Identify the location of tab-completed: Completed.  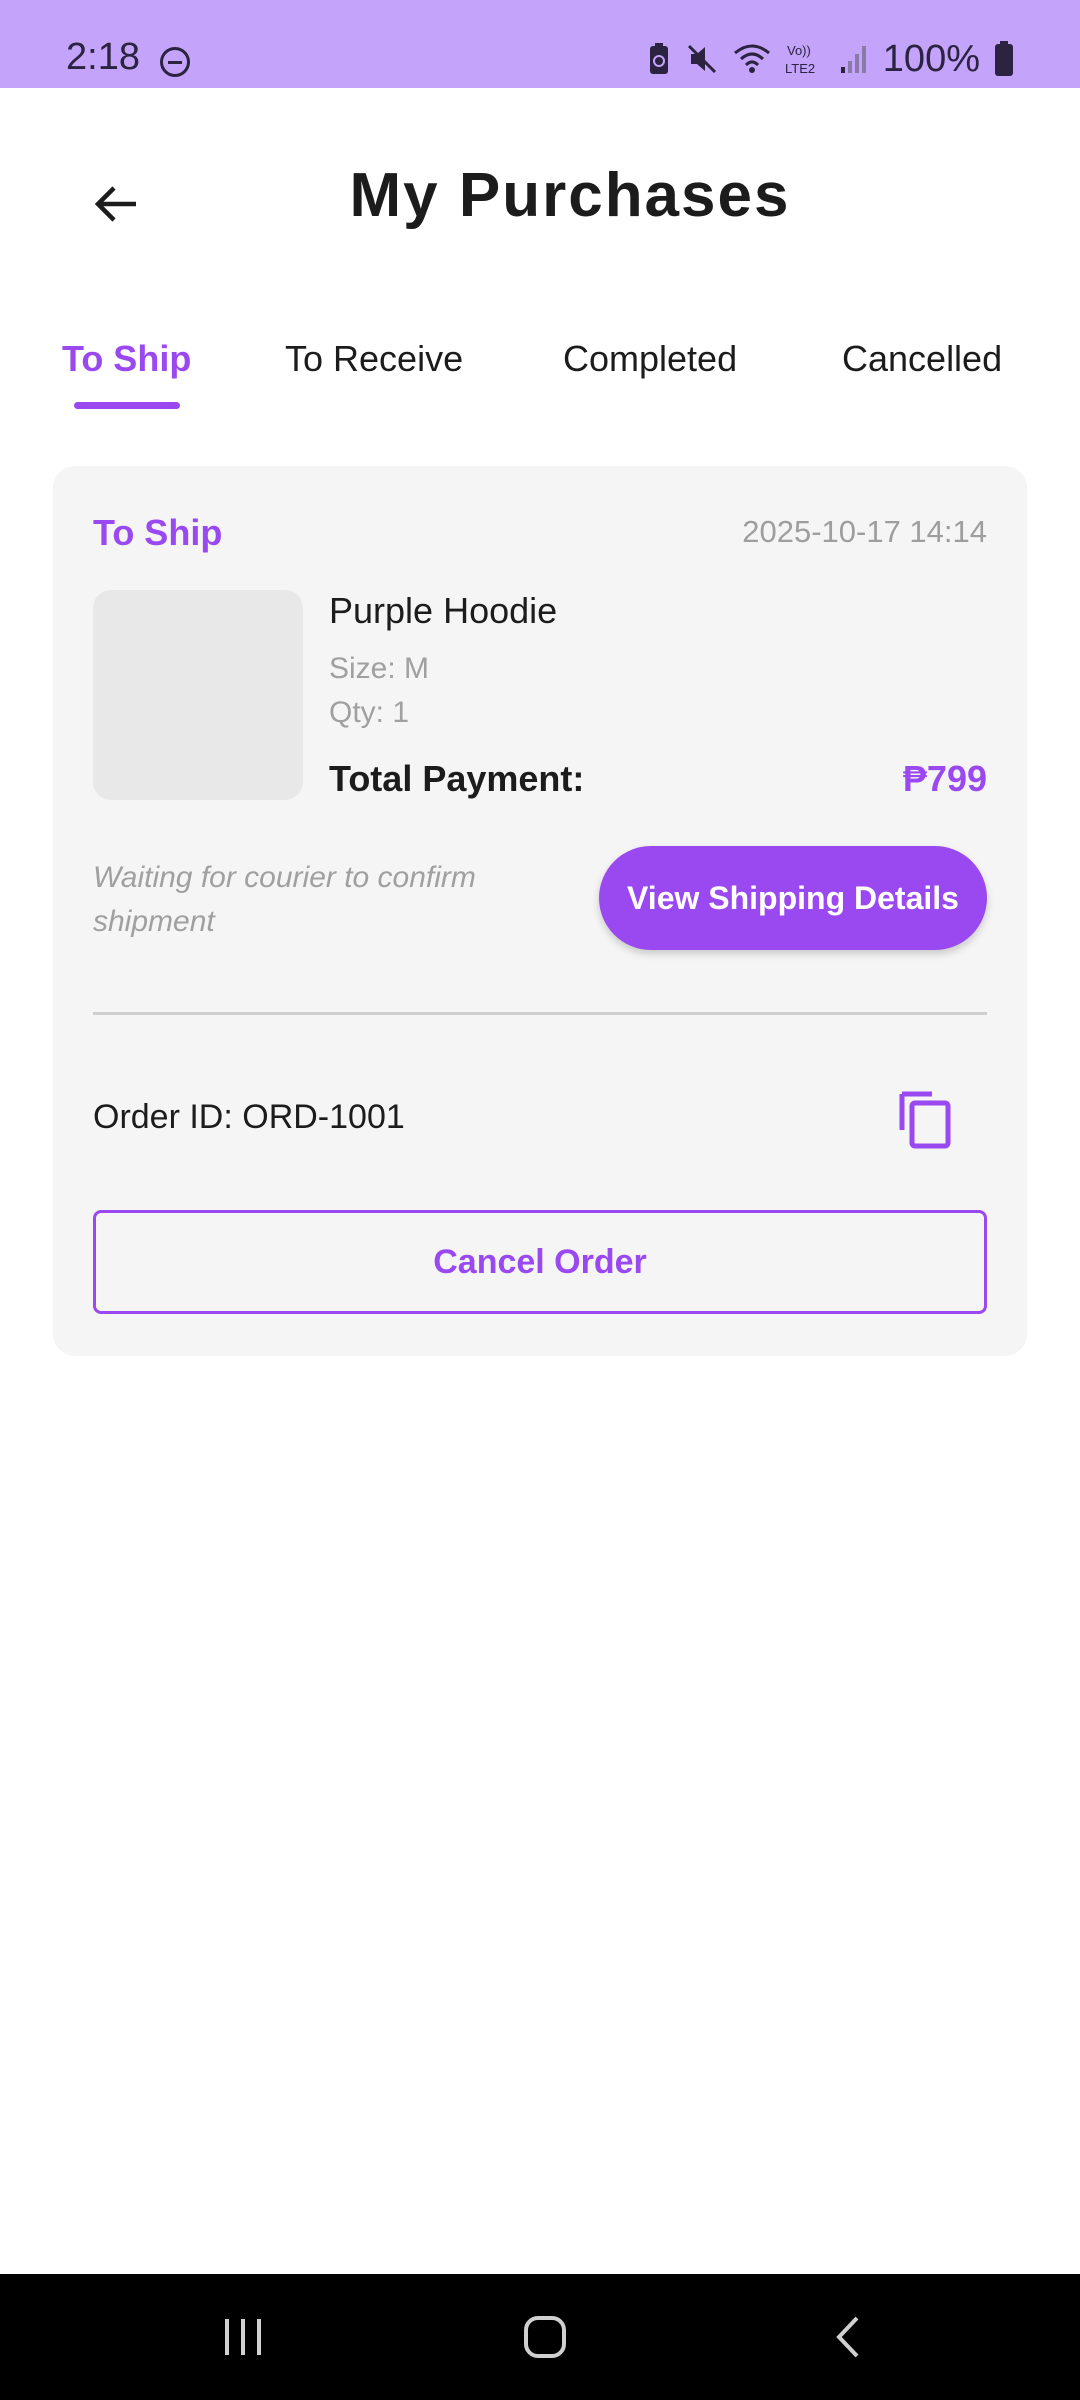
(650, 359).